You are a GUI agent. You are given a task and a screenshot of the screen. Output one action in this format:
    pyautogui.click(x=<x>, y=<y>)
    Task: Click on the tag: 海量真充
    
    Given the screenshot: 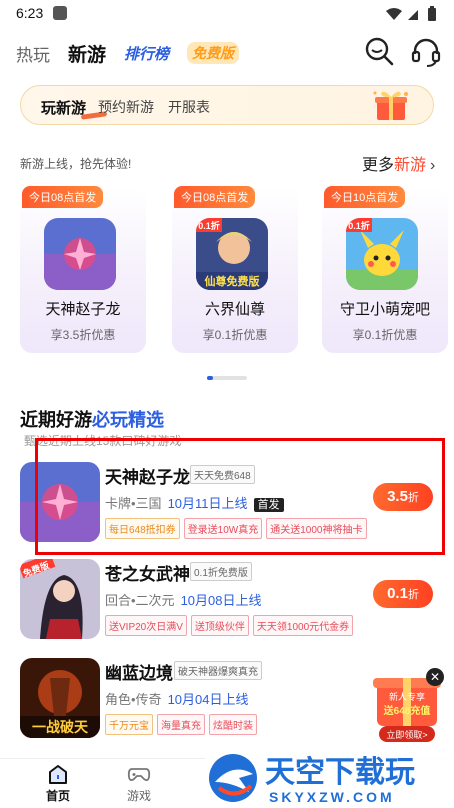 What is the action you would take?
    pyautogui.click(x=181, y=724)
    